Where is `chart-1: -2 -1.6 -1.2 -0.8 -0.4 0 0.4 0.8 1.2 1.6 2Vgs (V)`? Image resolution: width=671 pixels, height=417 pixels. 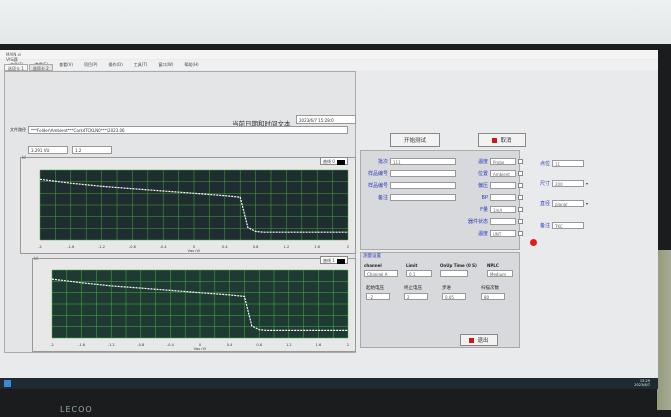
chart-1: -2 -1.6 -1.2 -0.8 -0.4 0 0.4 0.8 1.2 1.6 2Vgs (V) is located at coordinates (188, 209).